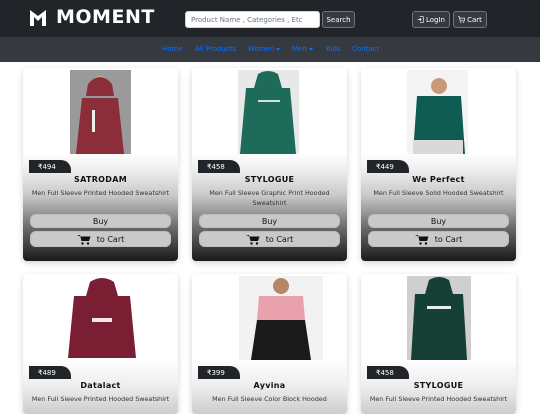 This screenshot has width=540, height=414. I want to click on nav-all-products: All Products, so click(215, 49).